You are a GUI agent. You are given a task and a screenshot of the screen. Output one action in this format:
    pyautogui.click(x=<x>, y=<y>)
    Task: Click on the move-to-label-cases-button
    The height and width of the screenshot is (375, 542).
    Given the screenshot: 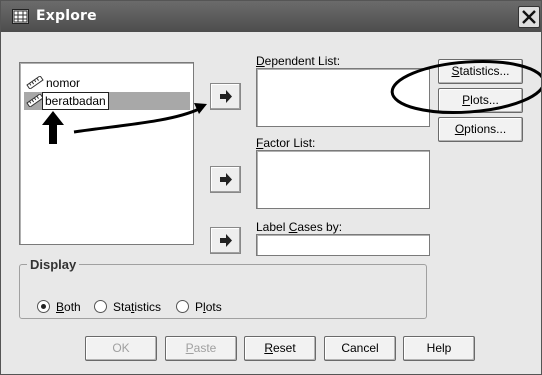 What is the action you would take?
    pyautogui.click(x=225, y=240)
    